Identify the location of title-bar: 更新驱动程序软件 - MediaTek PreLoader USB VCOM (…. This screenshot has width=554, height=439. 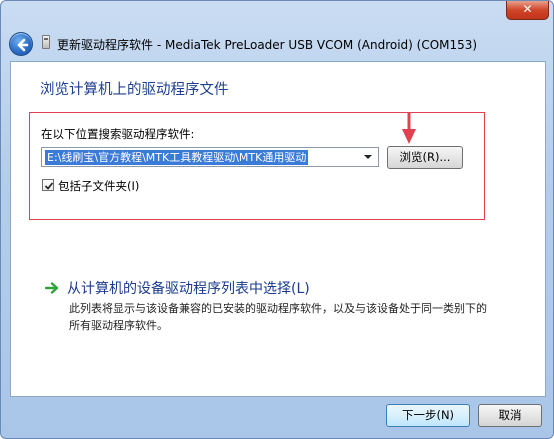
(277, 31).